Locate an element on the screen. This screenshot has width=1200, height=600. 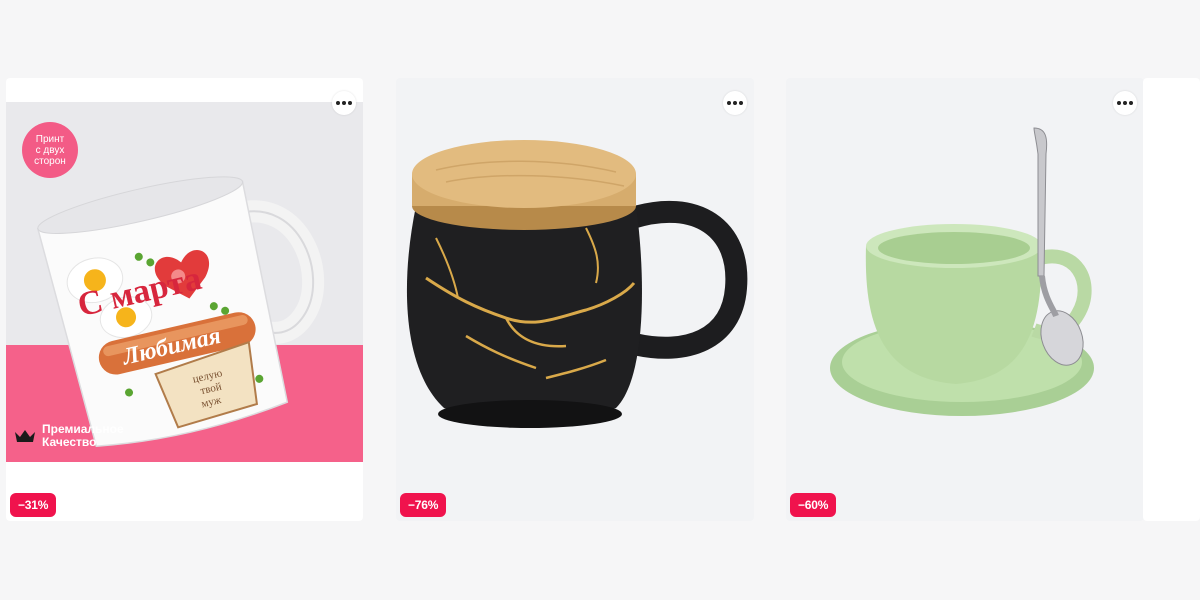
print-both-sides-badge: Принт с двух сторон is located at coordinates (50, 150).